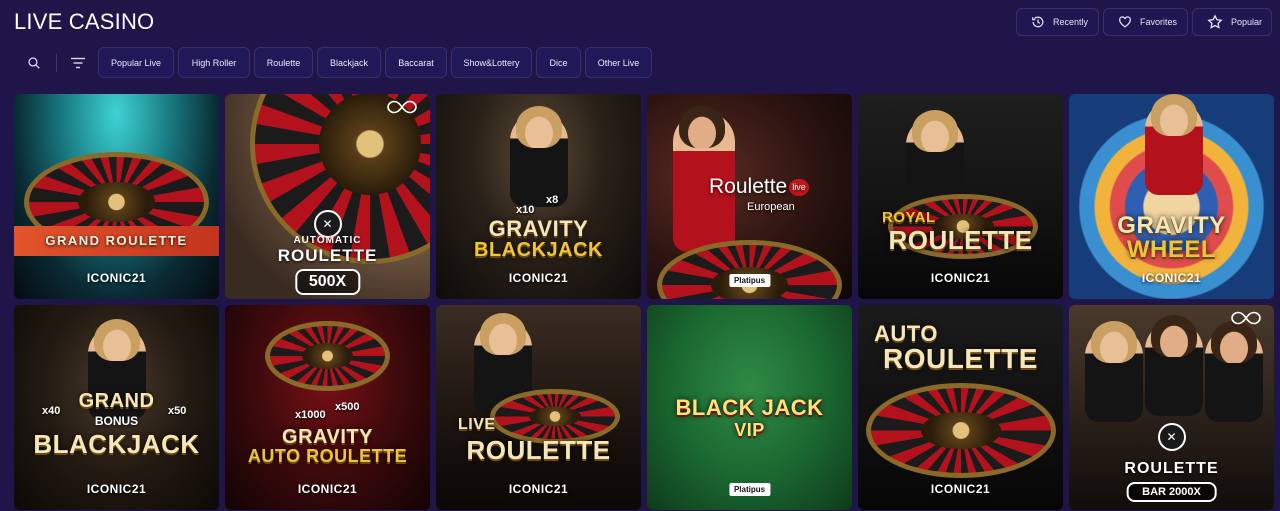 Image resolution: width=1280 pixels, height=511 pixels. I want to click on page-title: LIVE CASINO, so click(84, 21).